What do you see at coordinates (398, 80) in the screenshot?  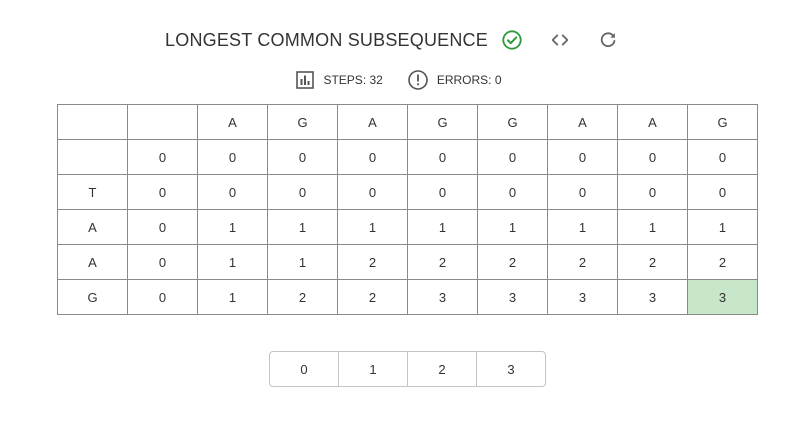 I see `stats-bar: STEPS: 32 ERRORS: 0` at bounding box center [398, 80].